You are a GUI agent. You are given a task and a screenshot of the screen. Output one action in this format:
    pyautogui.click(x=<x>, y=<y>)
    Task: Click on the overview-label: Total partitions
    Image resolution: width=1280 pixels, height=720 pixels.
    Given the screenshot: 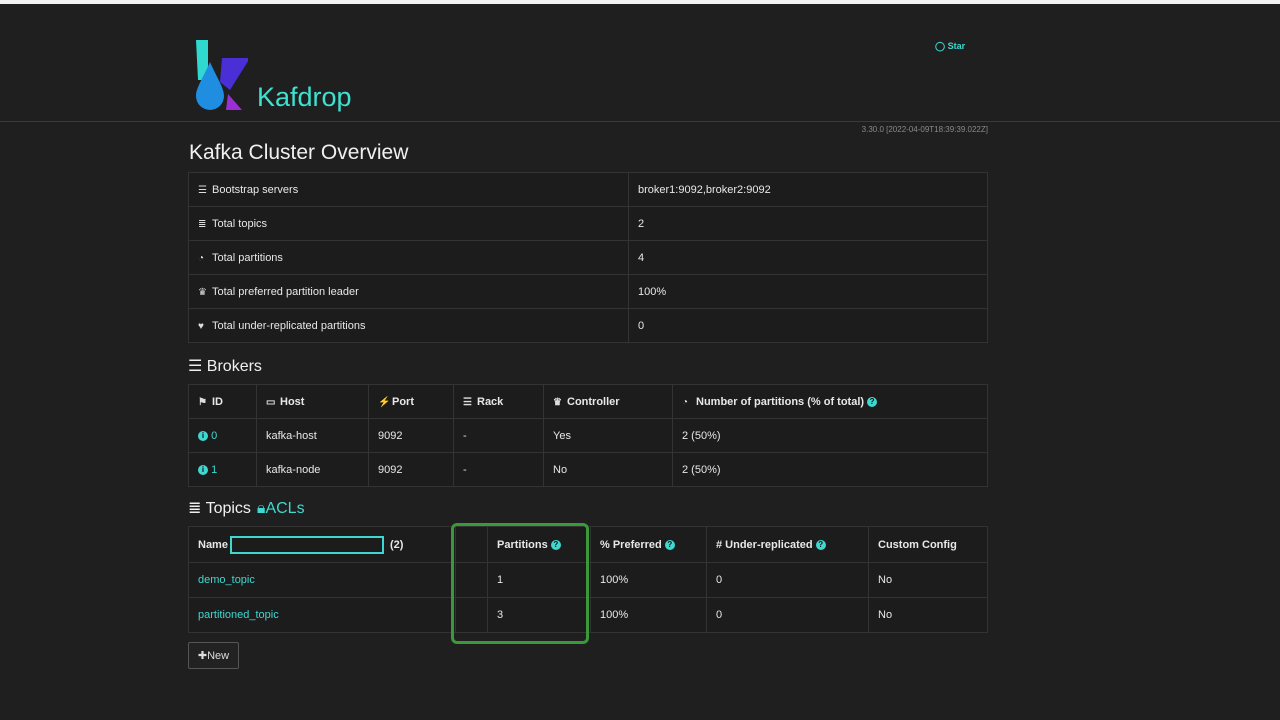 What is the action you would take?
    pyautogui.click(x=247, y=257)
    